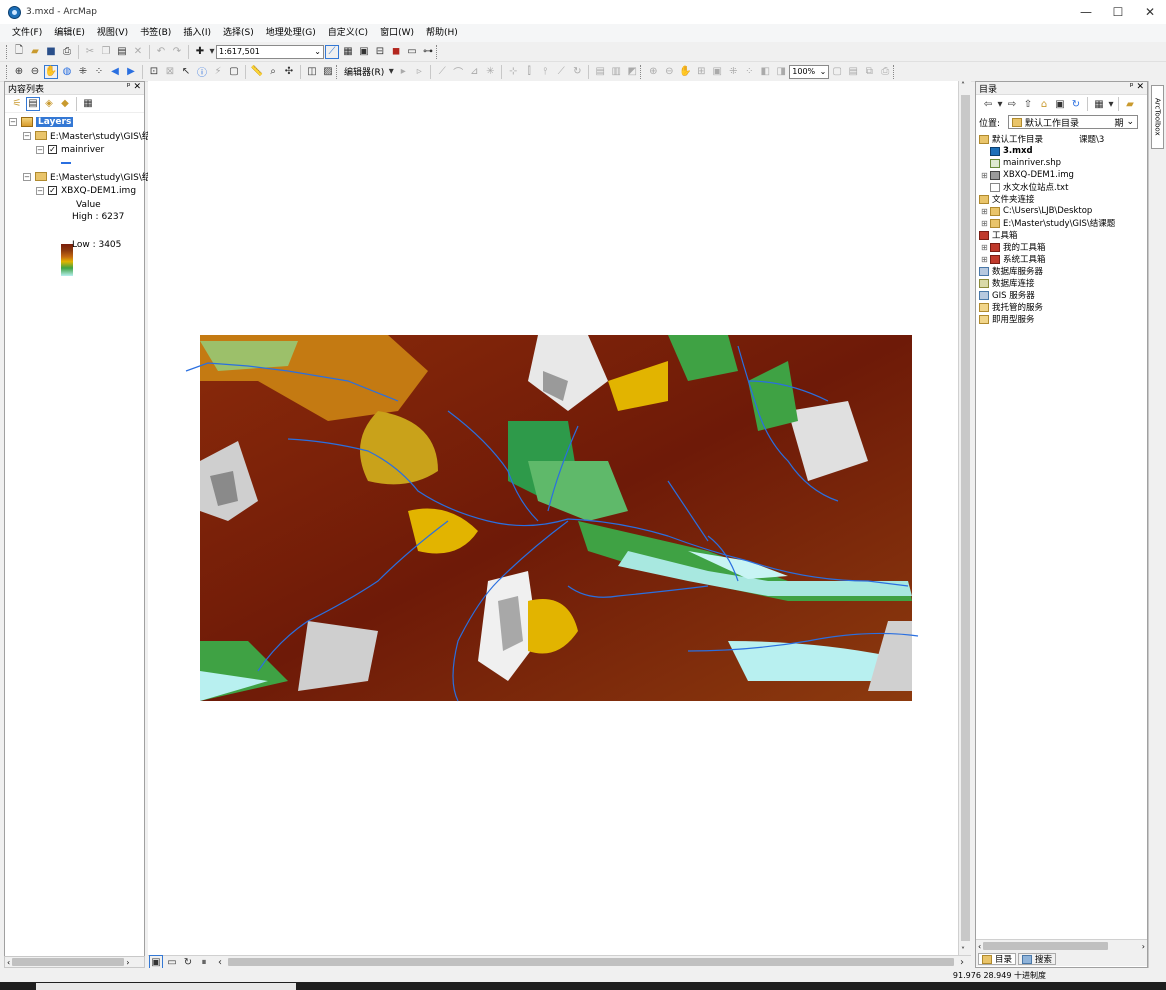  Describe the element at coordinates (291, 33) in the screenshot. I see `menu-geoprocessing: 地理处理(G)` at that location.